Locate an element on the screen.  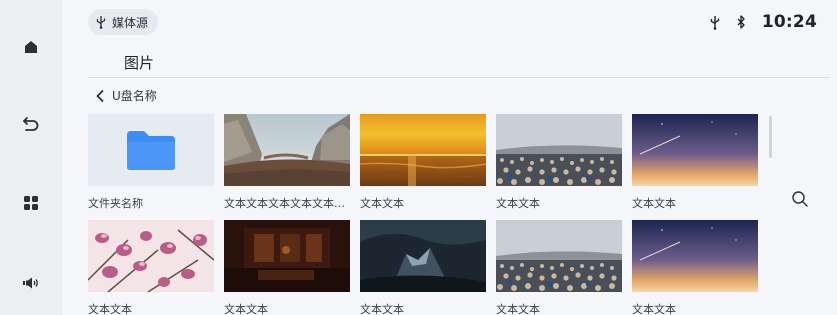
volume-icon is located at coordinates (30, 283).